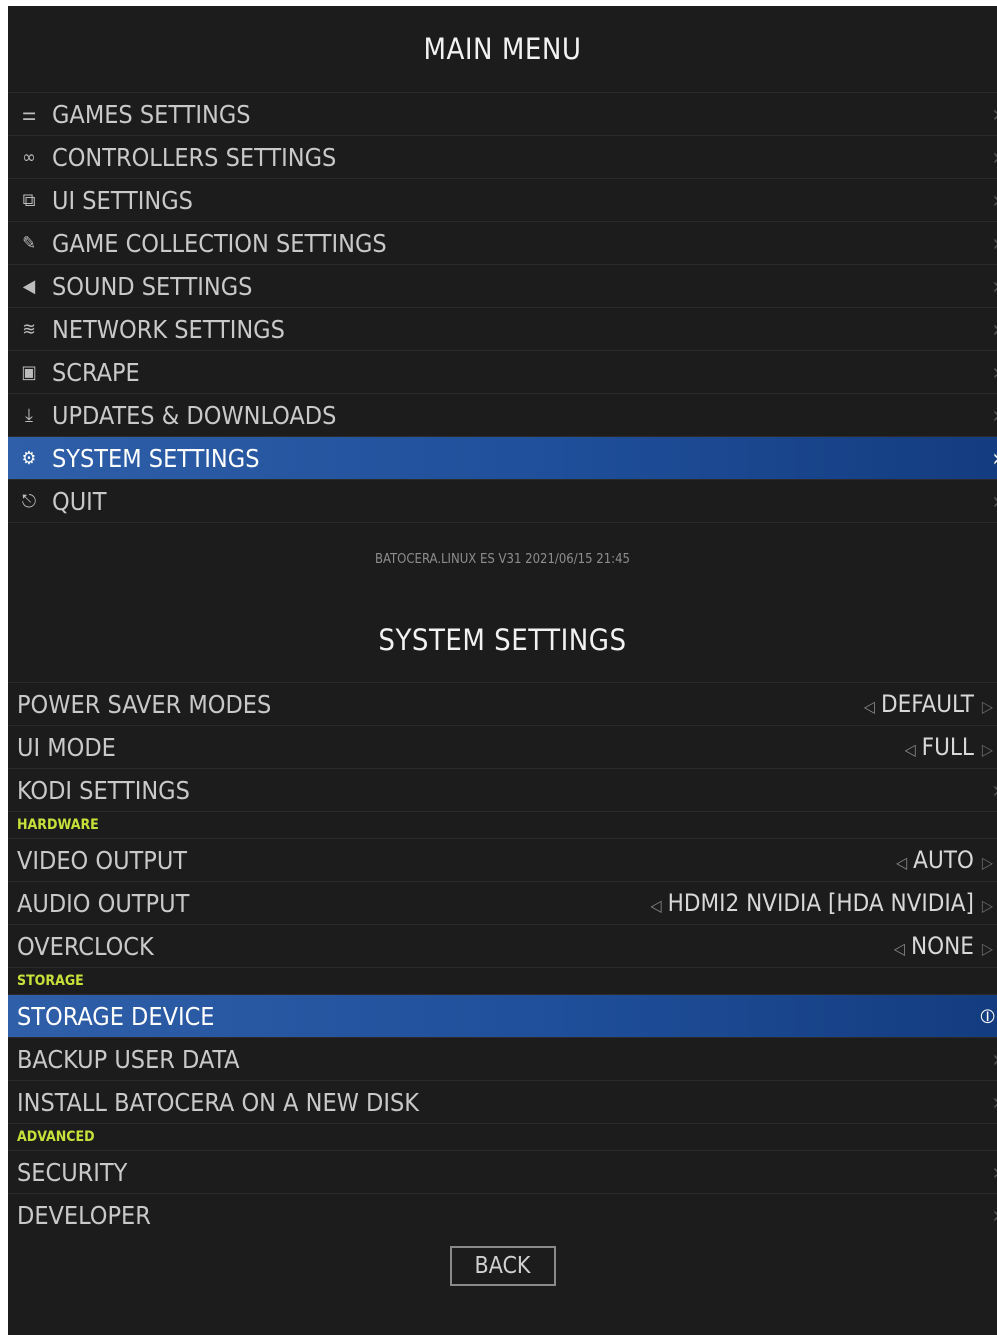 The height and width of the screenshot is (1335, 997). What do you see at coordinates (103, 790) in the screenshot?
I see `setting-label: KODI SETTINGS` at bounding box center [103, 790].